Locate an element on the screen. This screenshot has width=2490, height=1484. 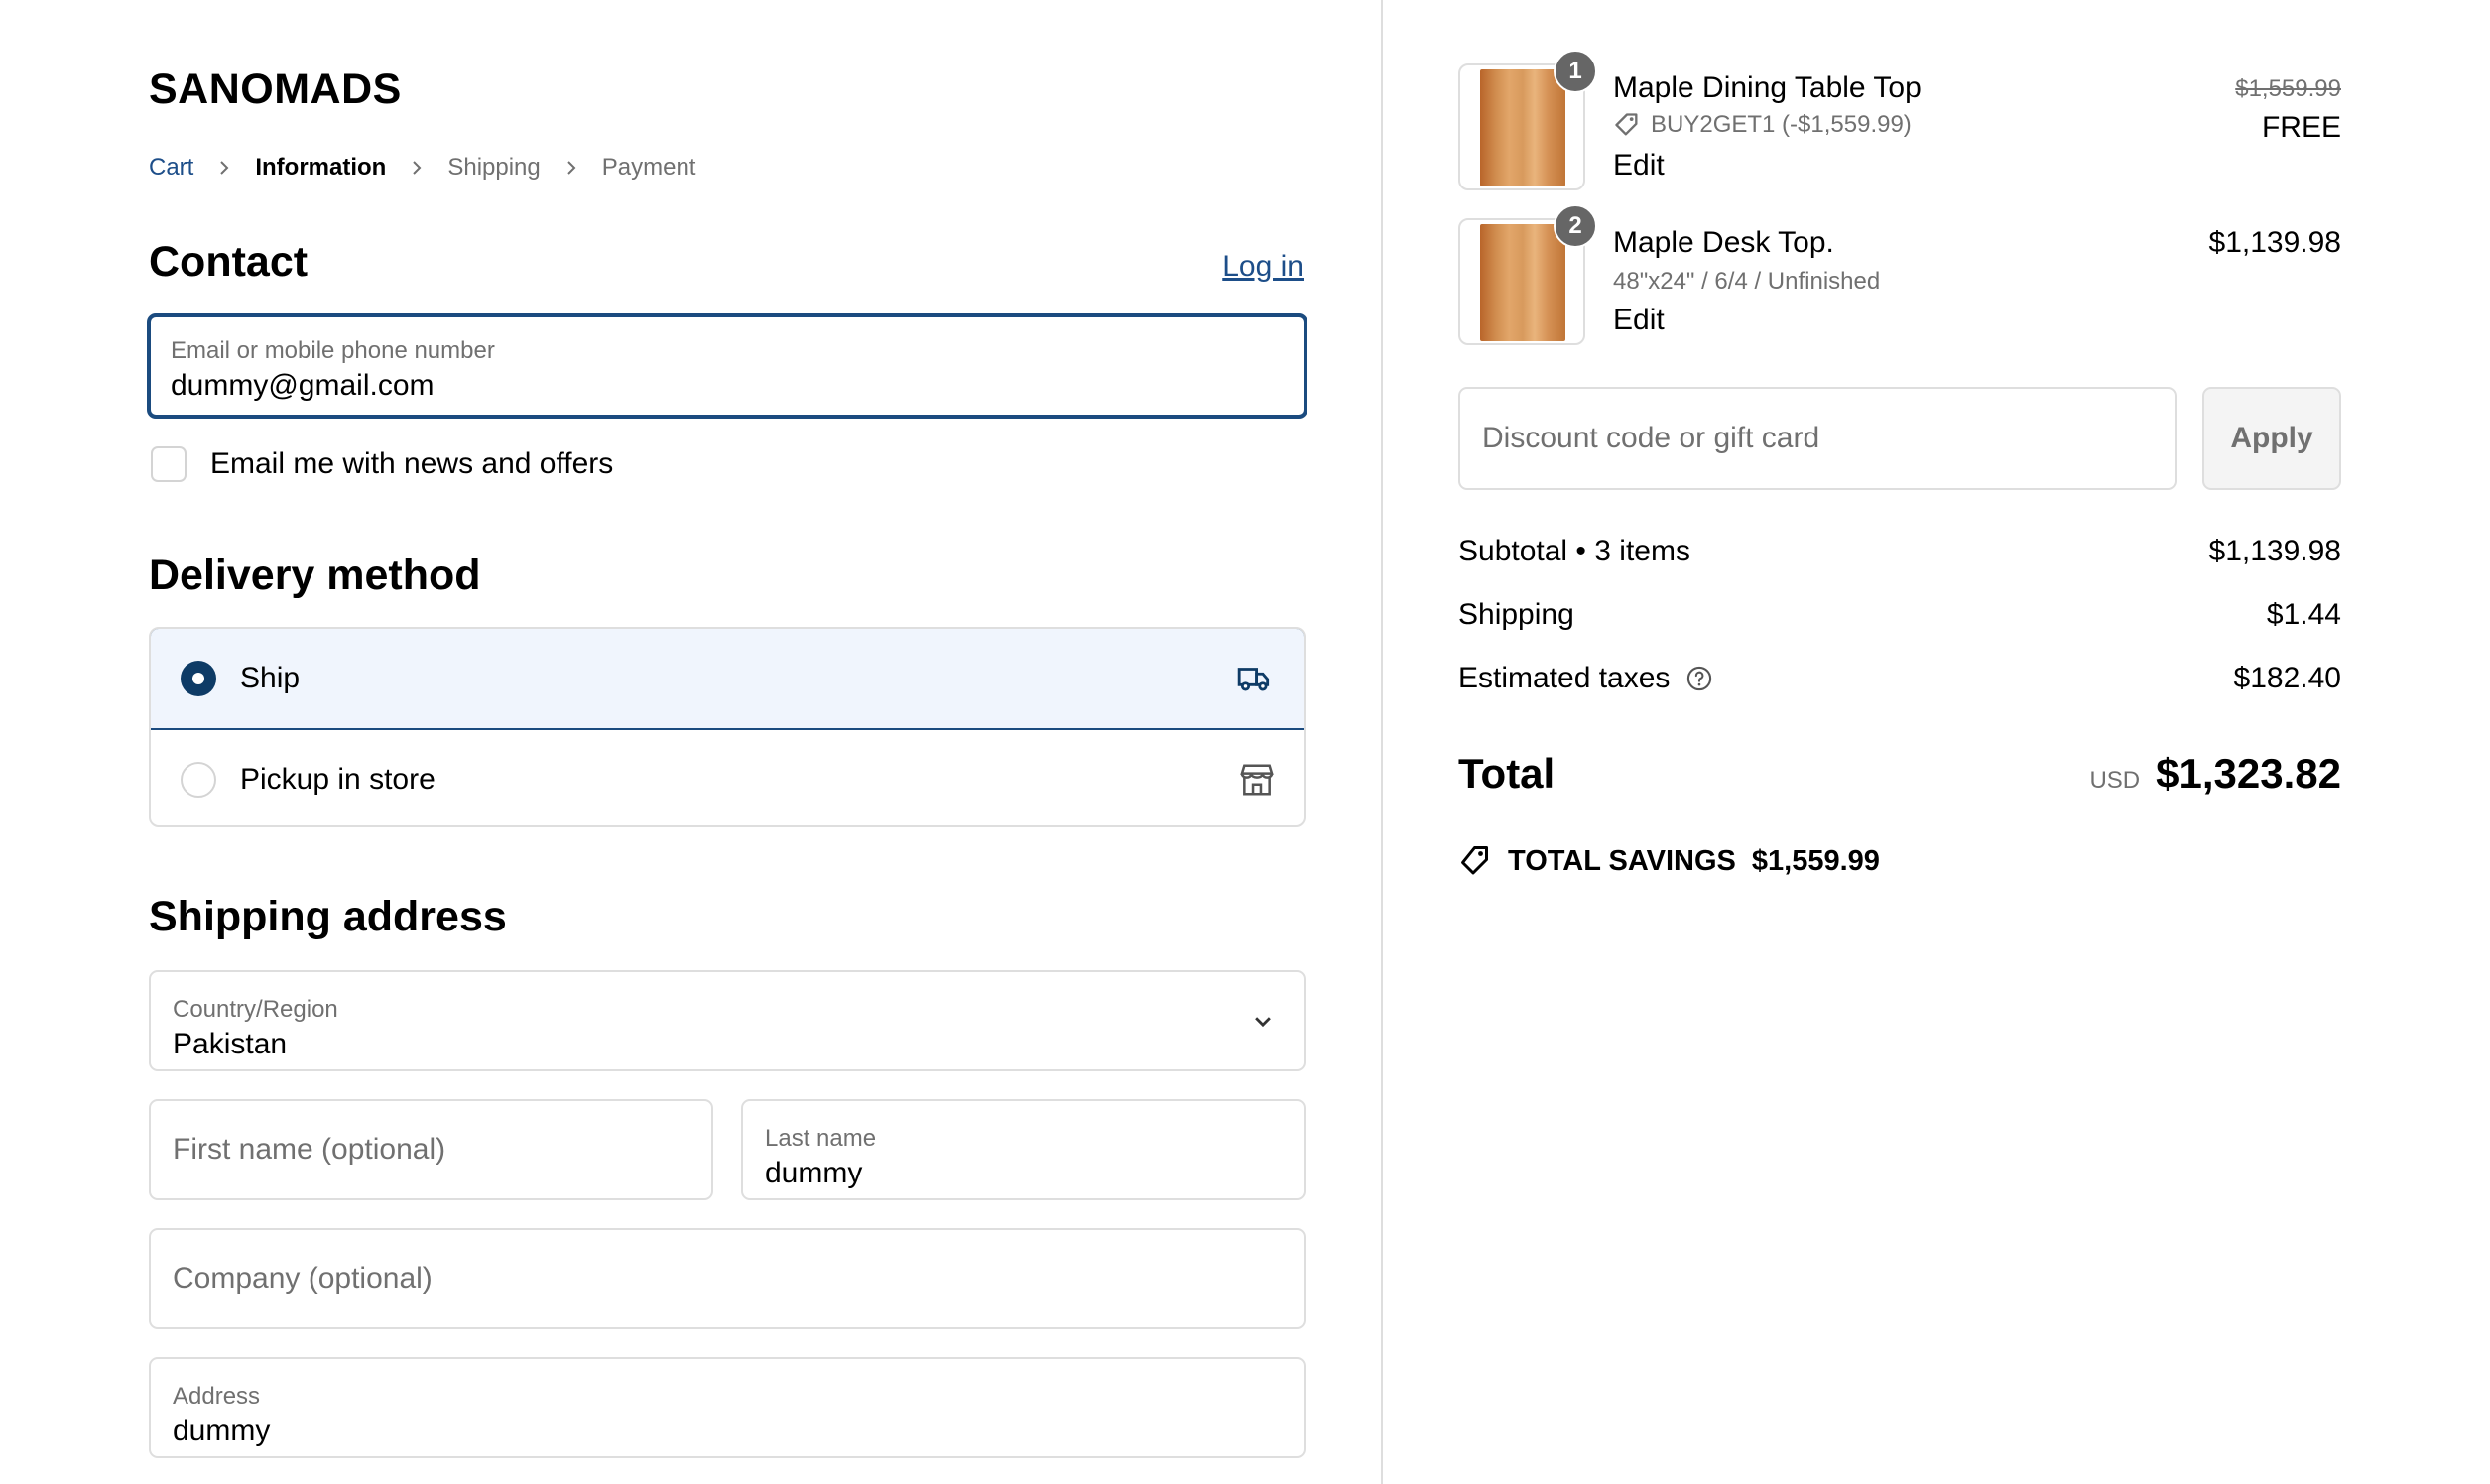
truck-icon is located at coordinates (1253, 679).